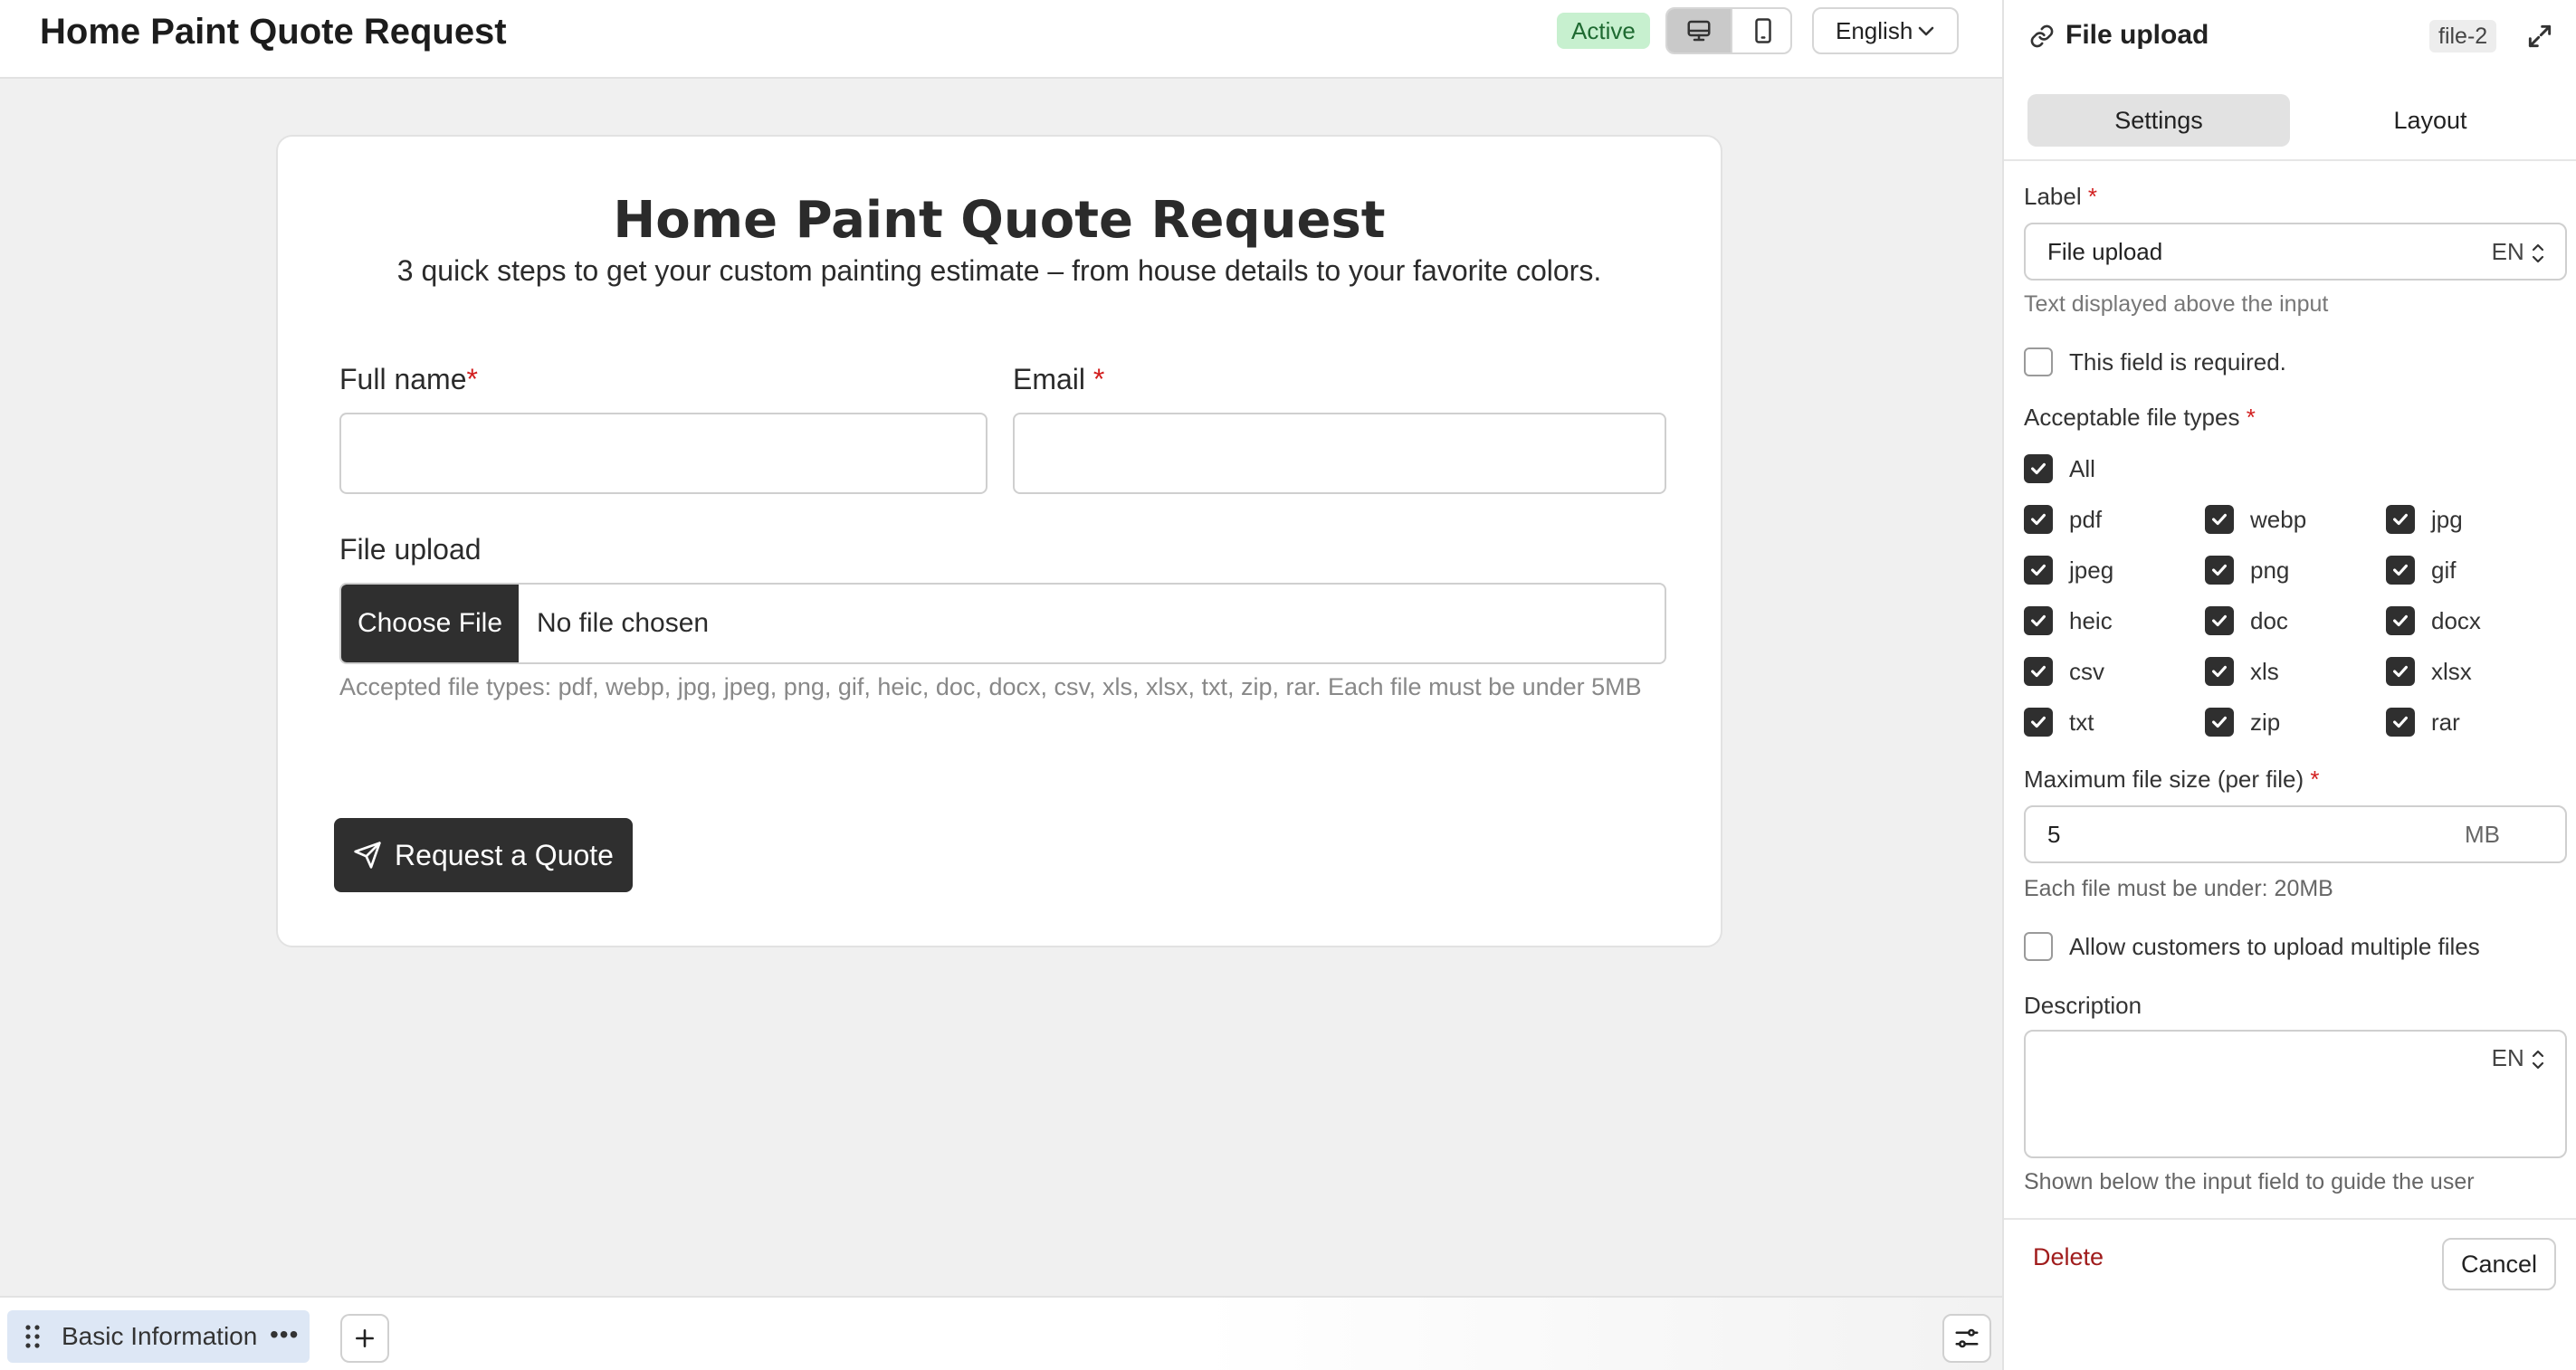 The image size is (2576, 1370). What do you see at coordinates (2086, 671) in the screenshot?
I see `file-type-csv-label: csv` at bounding box center [2086, 671].